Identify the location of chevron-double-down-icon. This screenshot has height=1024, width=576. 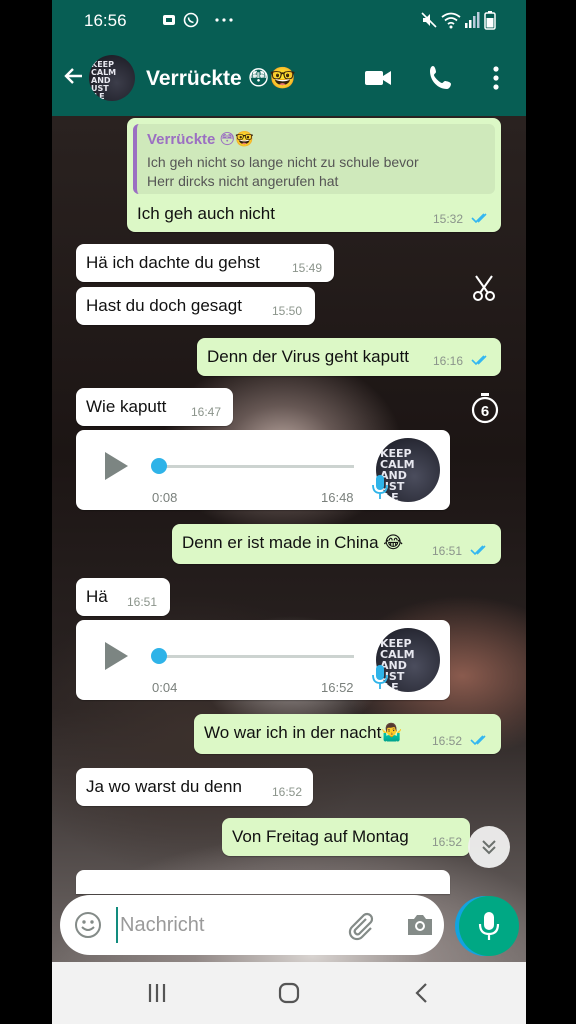
(489, 847).